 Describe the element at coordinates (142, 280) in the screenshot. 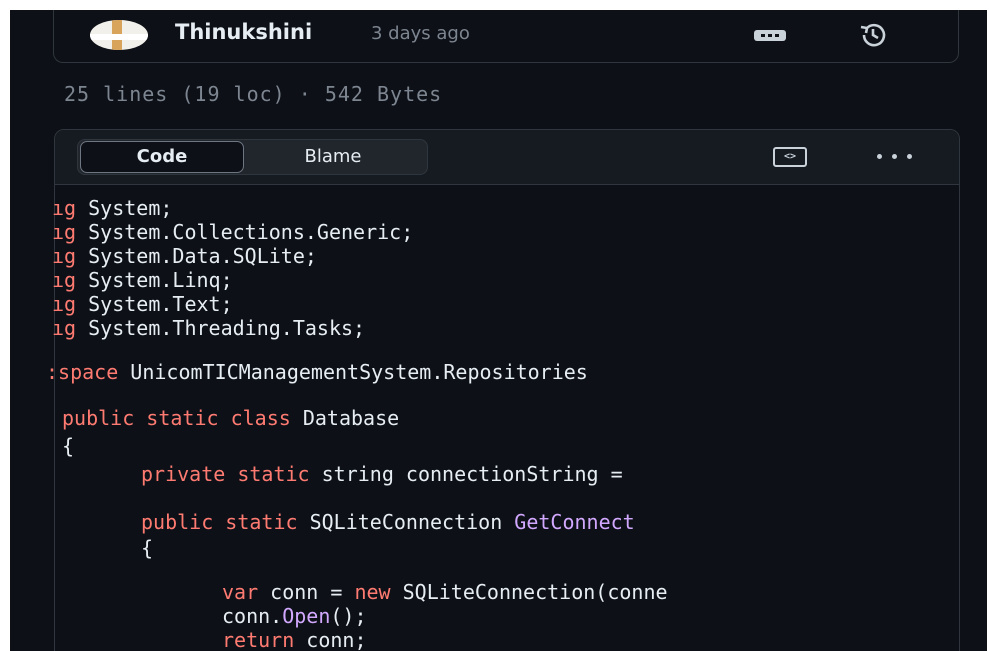

I see `code-line: ıg System.Linq;` at that location.